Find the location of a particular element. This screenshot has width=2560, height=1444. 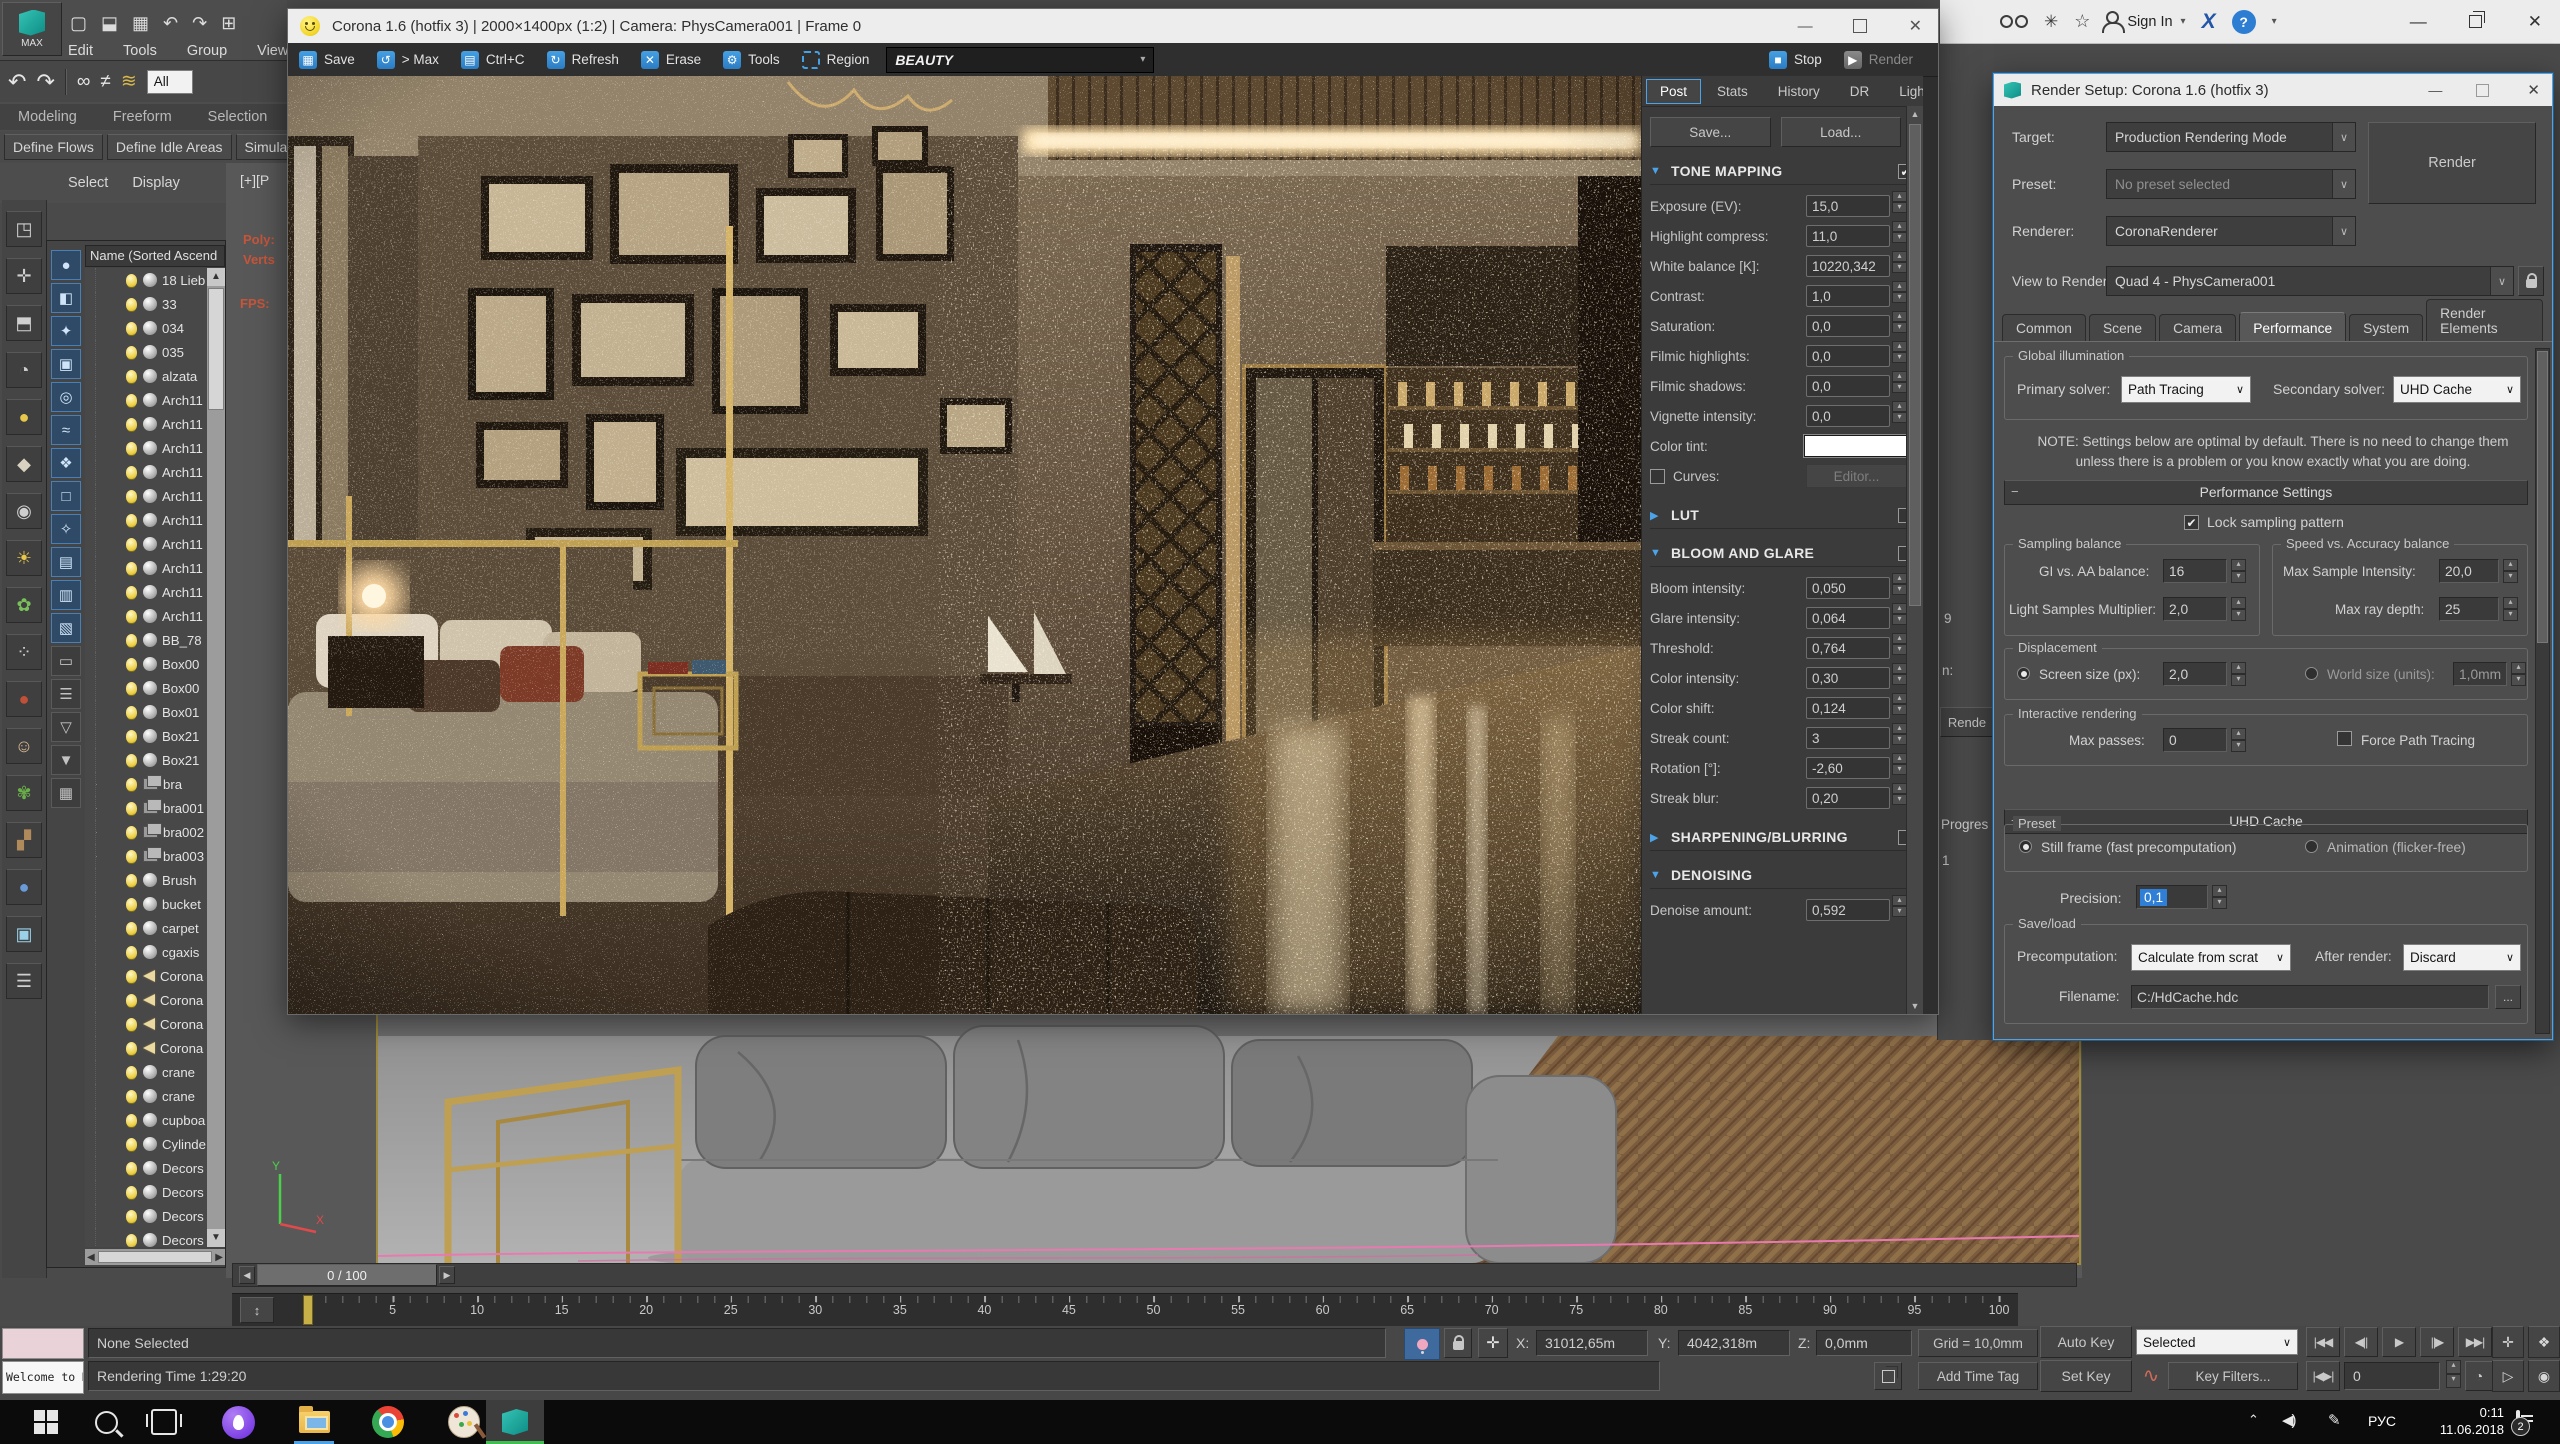

pen-icon: ✎ is located at coordinates (2334, 1420).